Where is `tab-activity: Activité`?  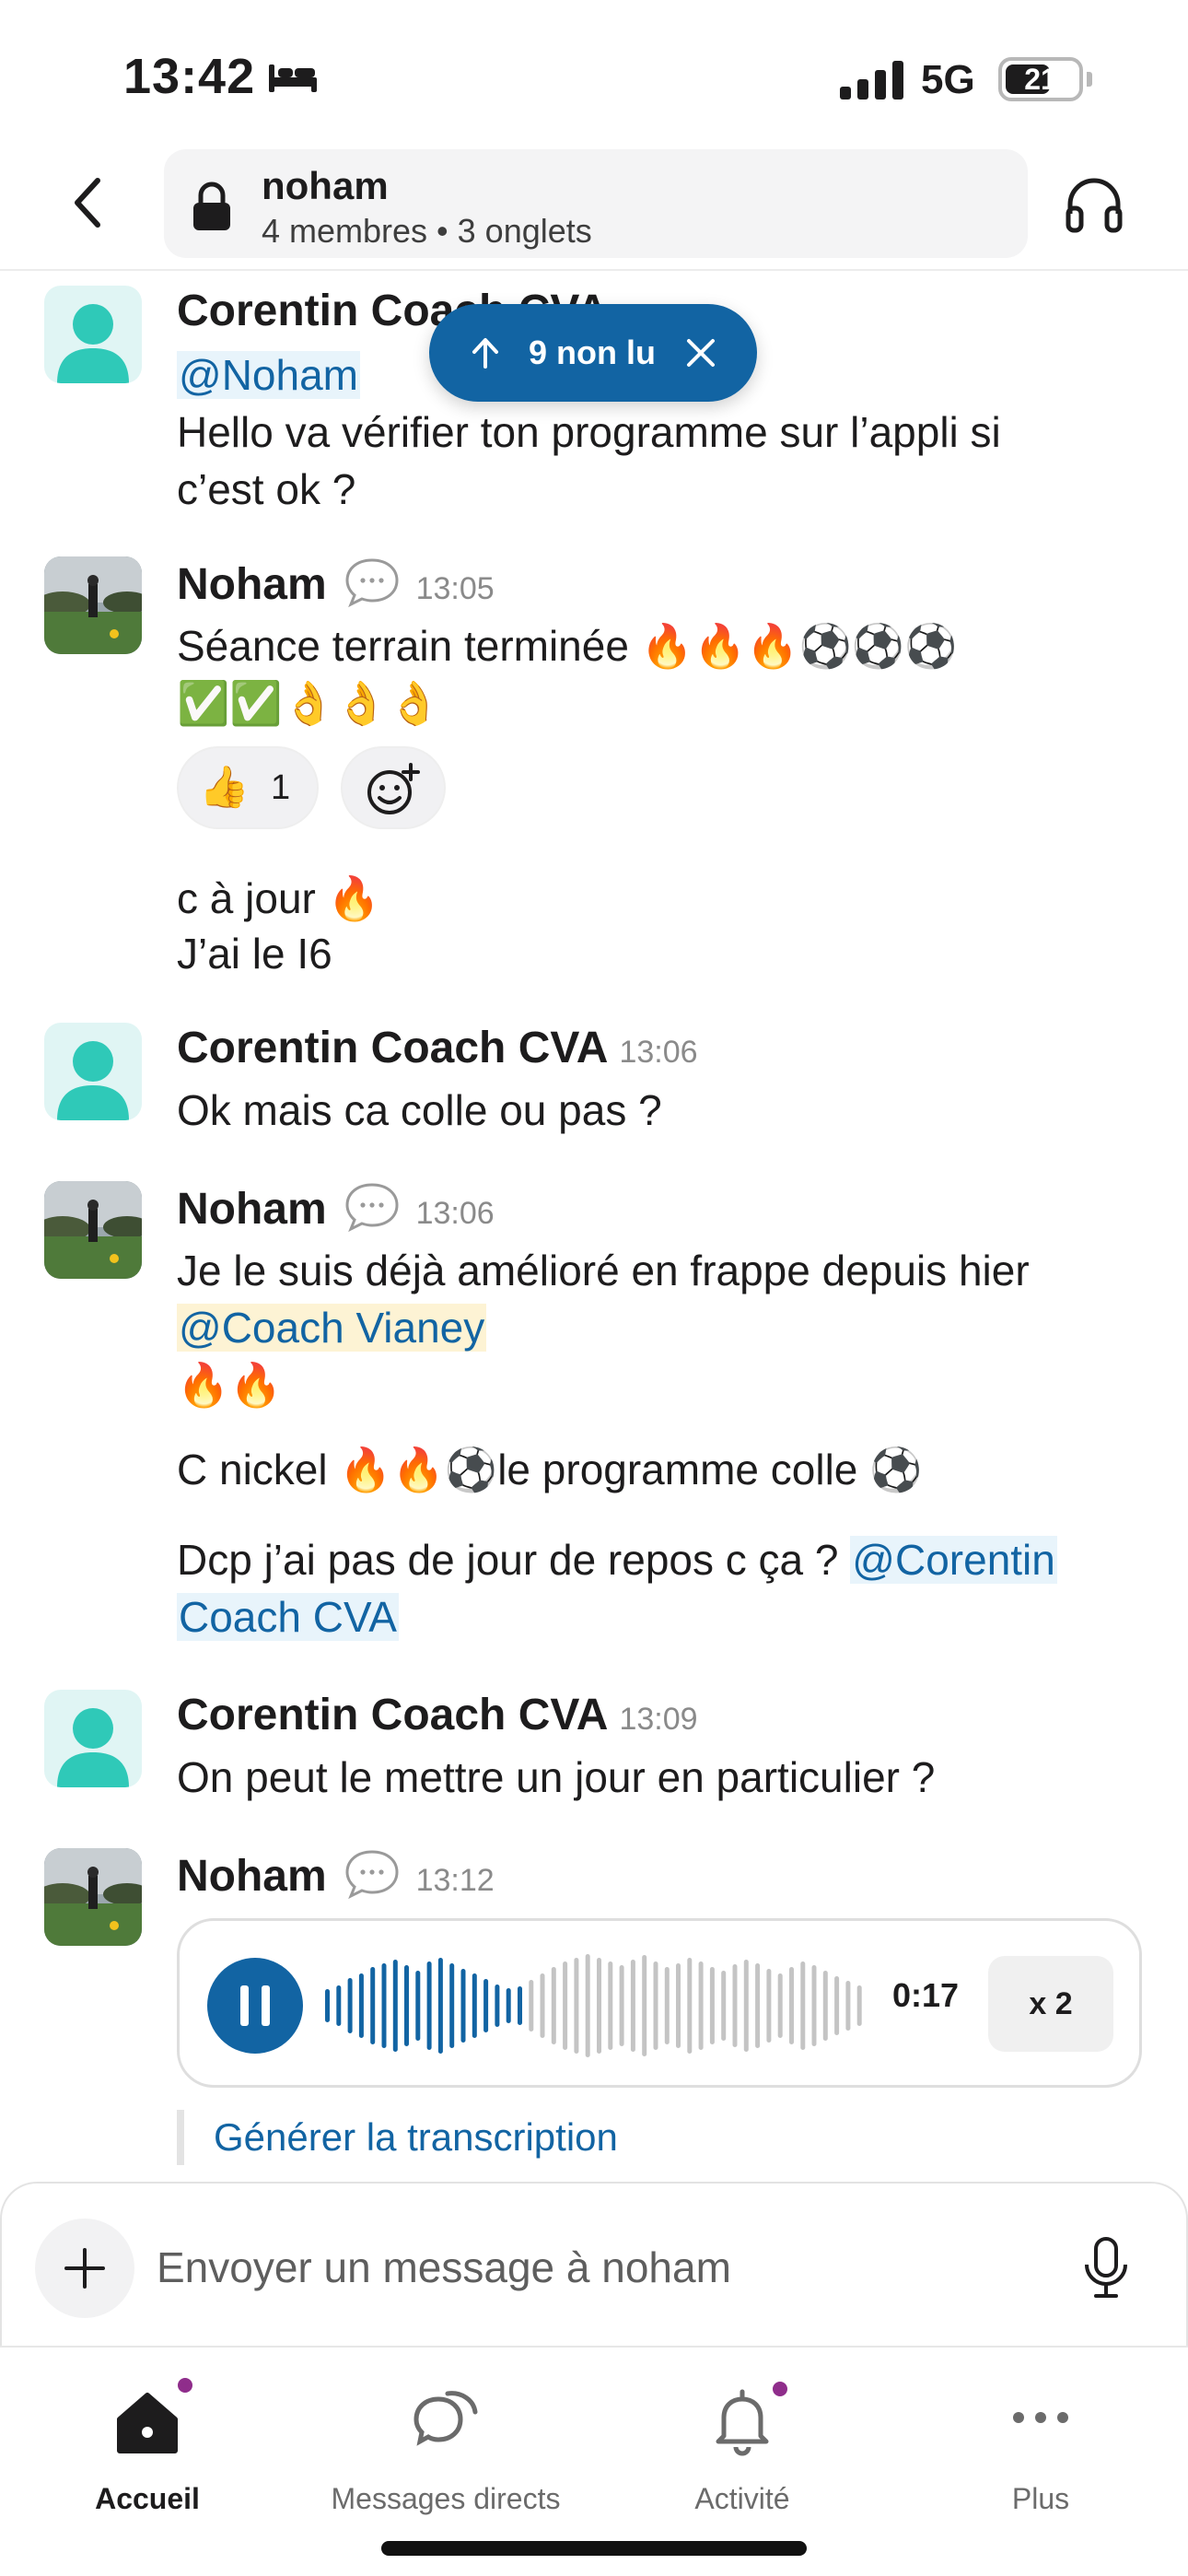 tab-activity: Activité is located at coordinates (742, 2449).